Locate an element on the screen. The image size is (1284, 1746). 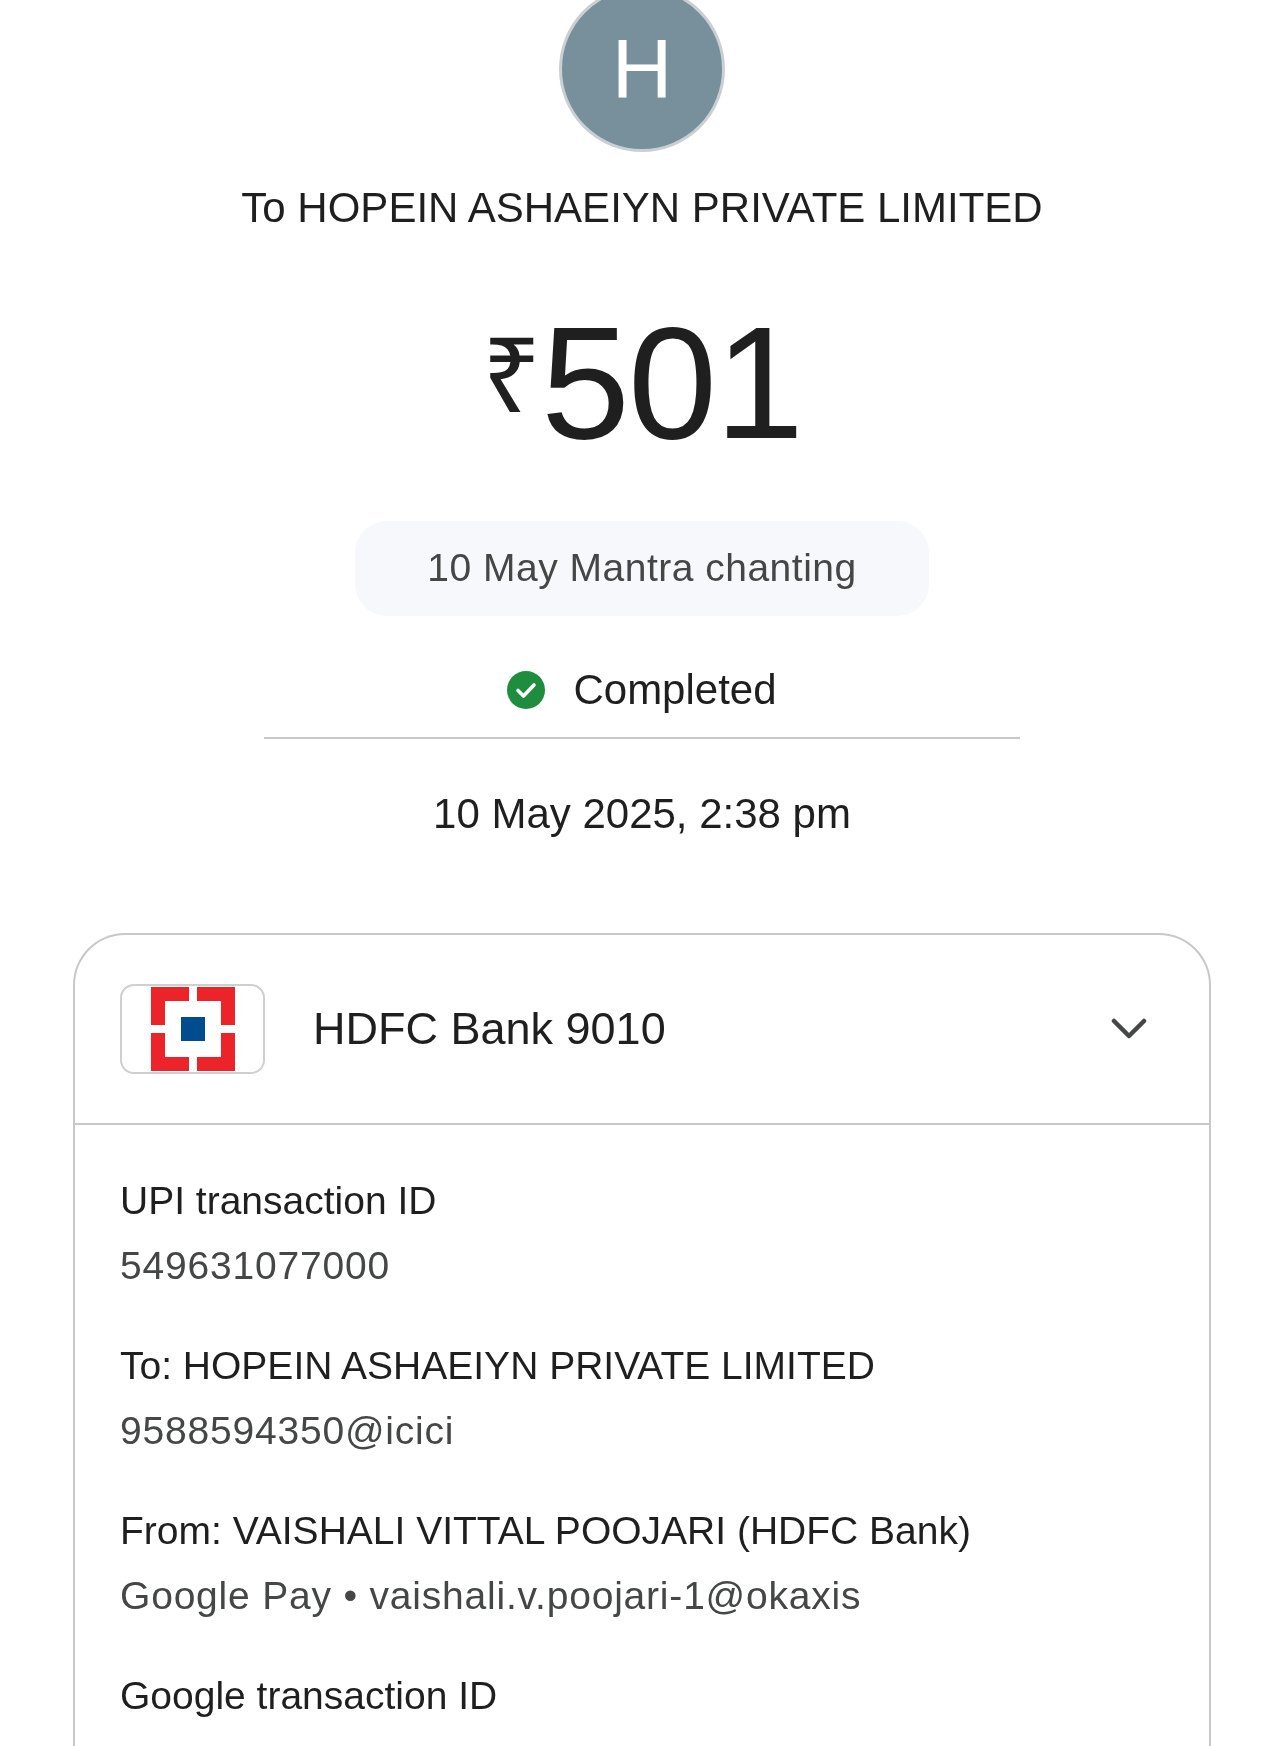
recipient-title: To HOPEIN ASHAEIYN PRIVATE LIMITED is located at coordinates (642, 208).